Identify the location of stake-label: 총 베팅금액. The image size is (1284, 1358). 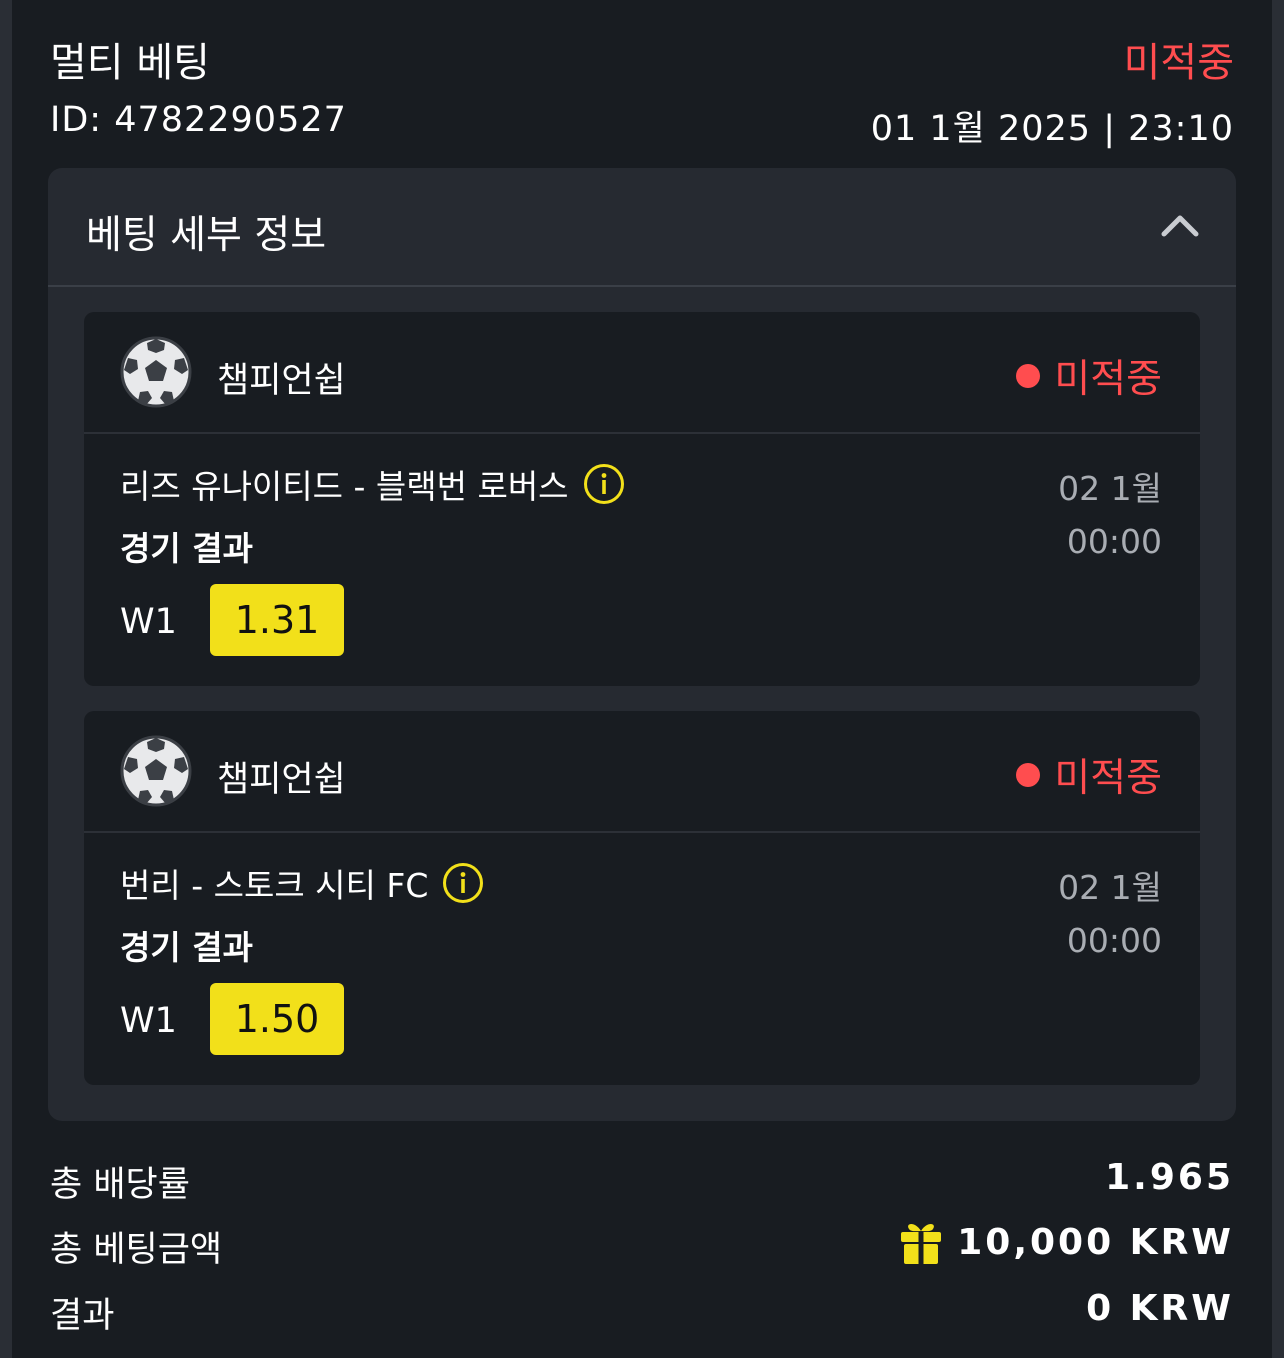
(136, 1250).